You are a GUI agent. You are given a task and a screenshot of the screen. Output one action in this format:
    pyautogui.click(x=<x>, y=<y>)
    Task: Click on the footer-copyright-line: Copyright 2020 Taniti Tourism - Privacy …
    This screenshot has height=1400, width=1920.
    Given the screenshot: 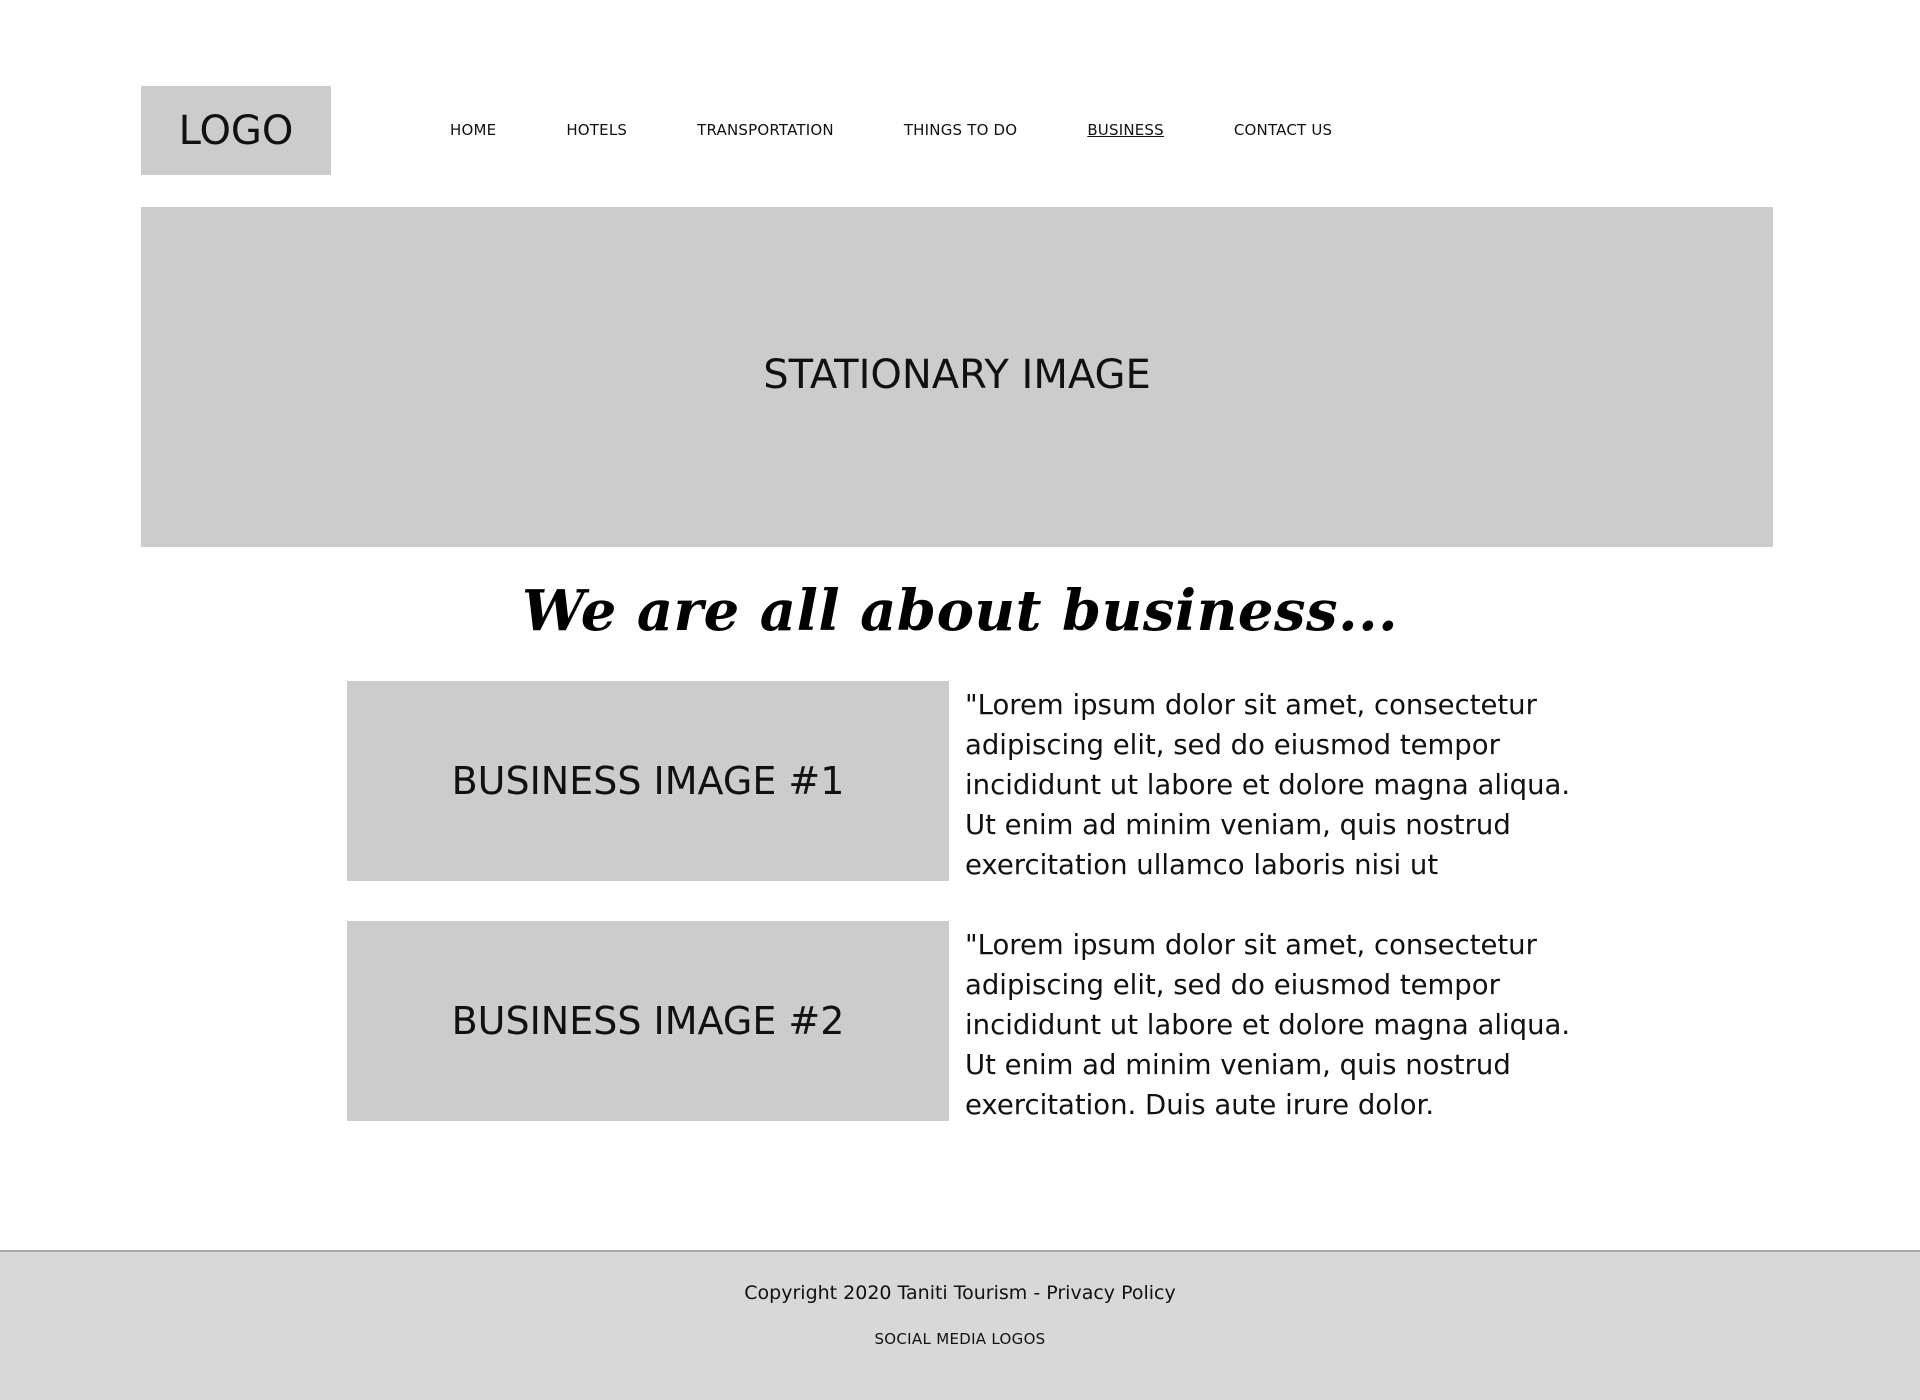 What is the action you would take?
    pyautogui.click(x=960, y=1293)
    